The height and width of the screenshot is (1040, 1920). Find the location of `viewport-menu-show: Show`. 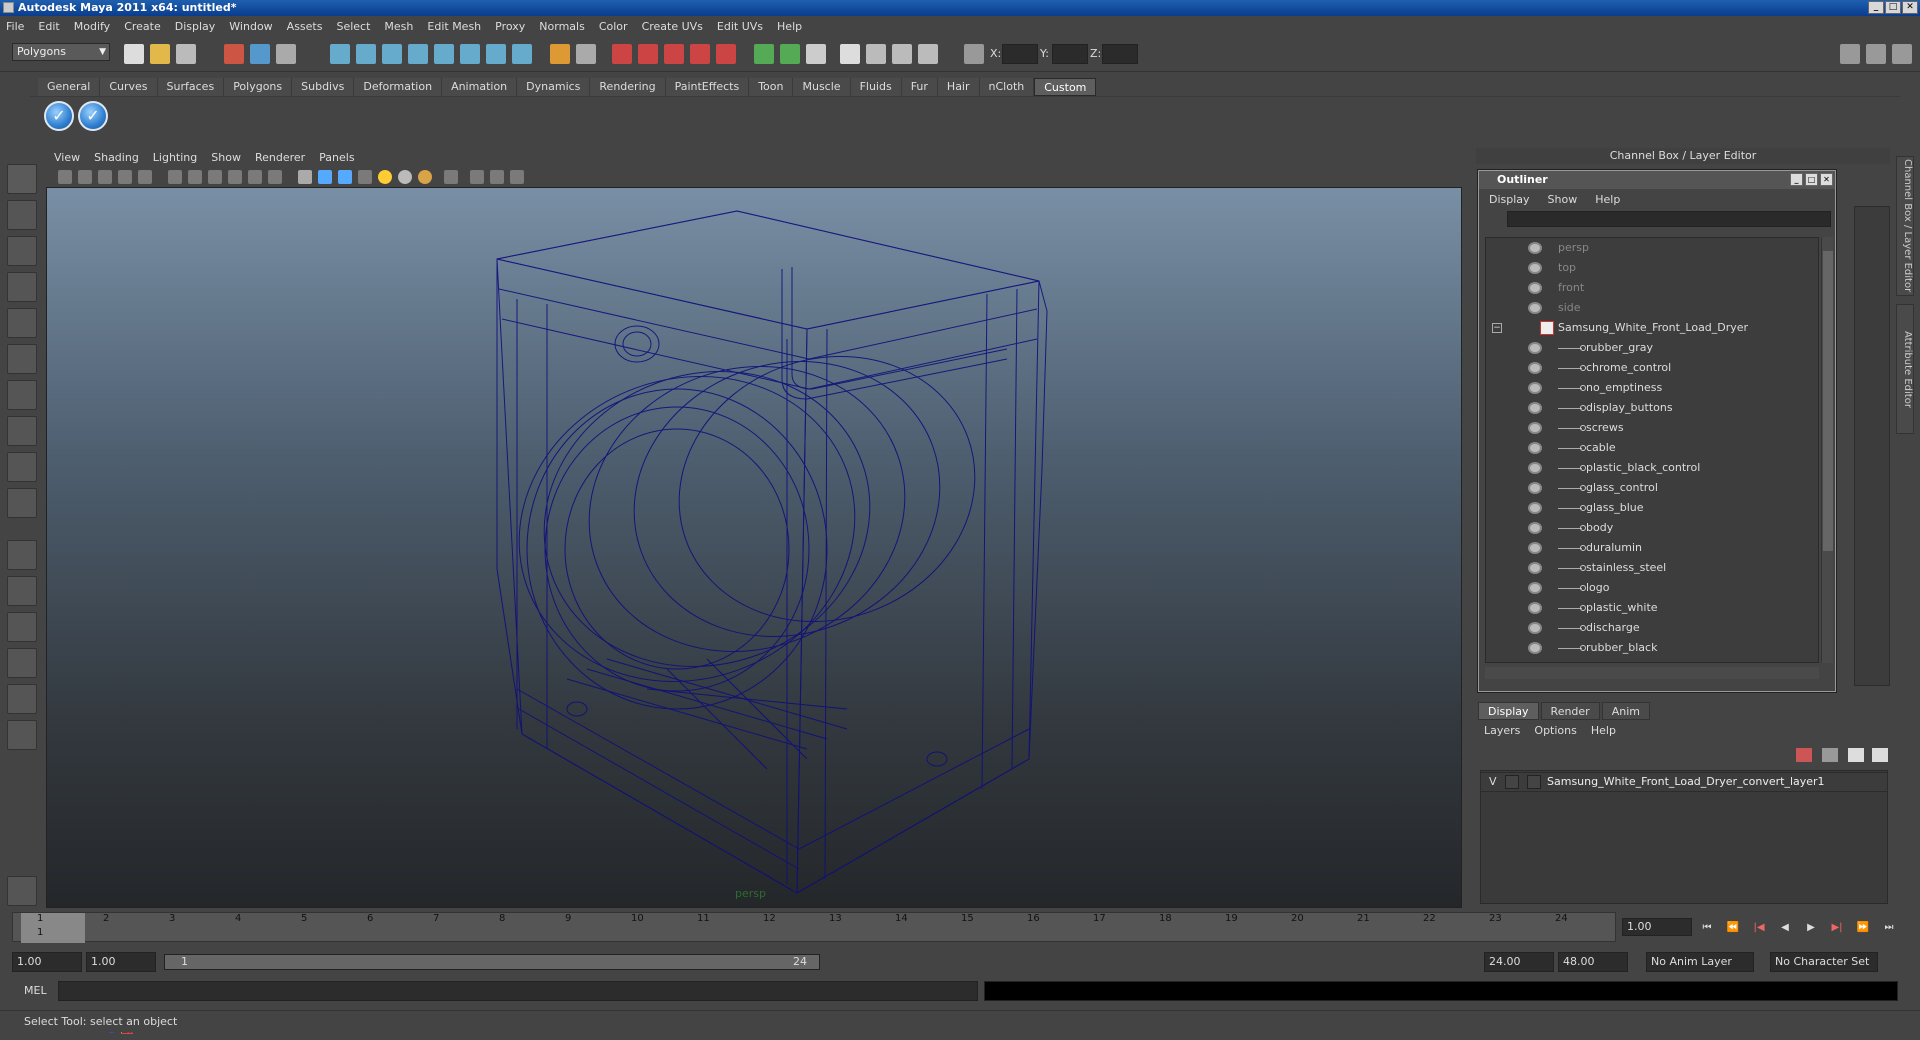

viewport-menu-show: Show is located at coordinates (226, 157).